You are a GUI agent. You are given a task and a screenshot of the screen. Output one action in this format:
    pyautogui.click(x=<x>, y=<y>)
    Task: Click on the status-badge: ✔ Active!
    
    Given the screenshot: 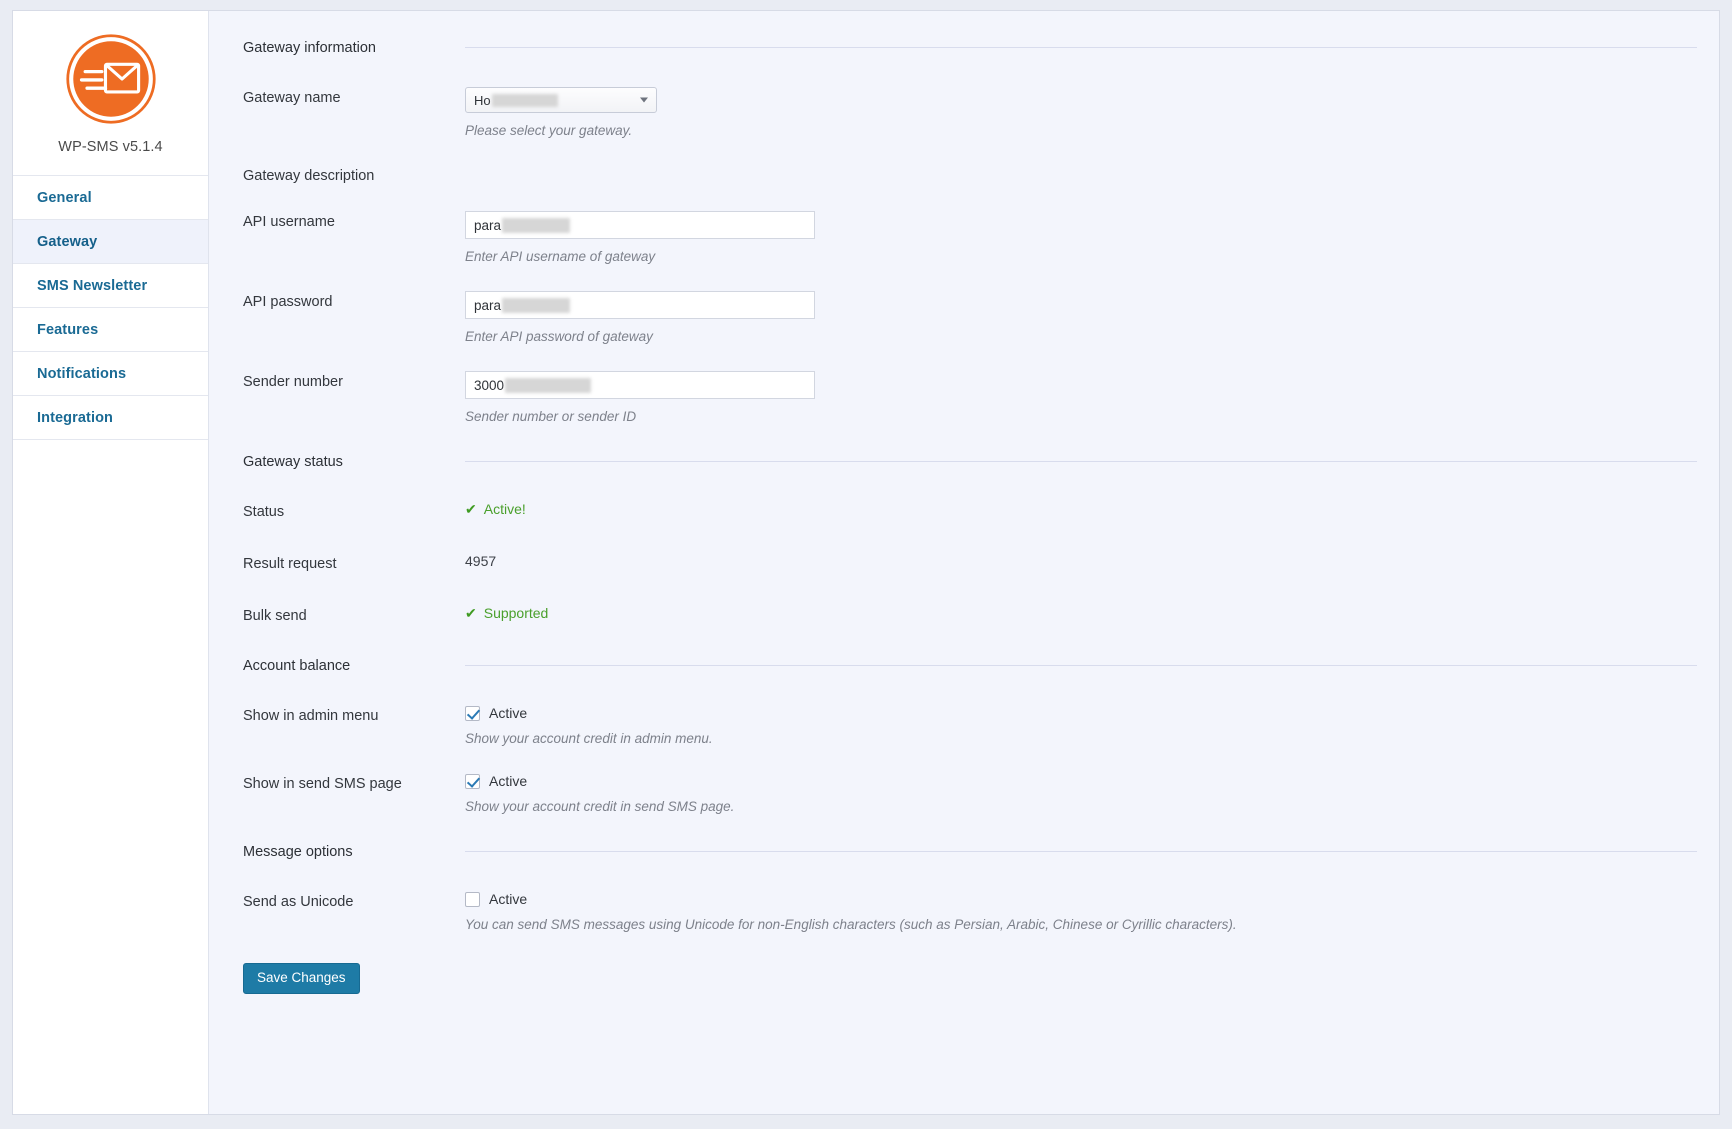 What is the action you would take?
    pyautogui.click(x=495, y=509)
    